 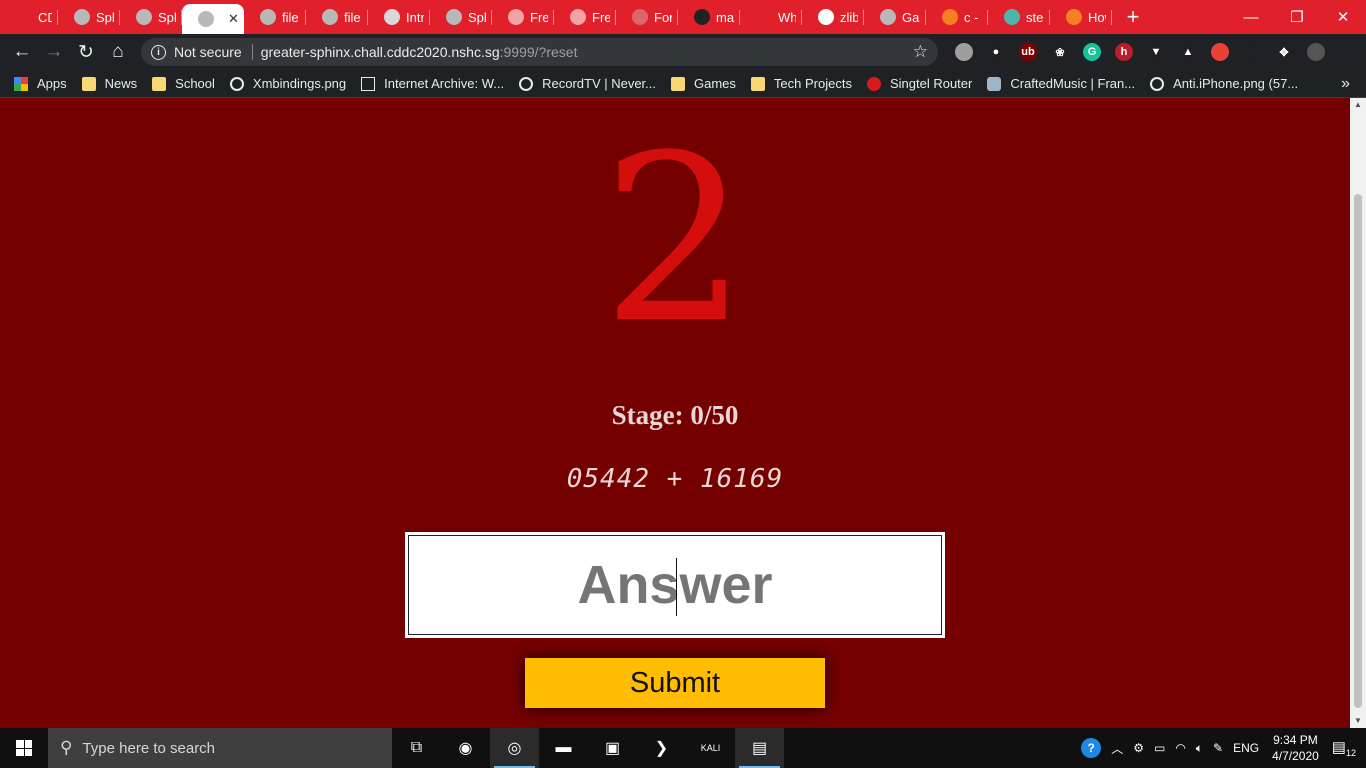 I want to click on hypothesis-icon: h, so click(x=1124, y=52).